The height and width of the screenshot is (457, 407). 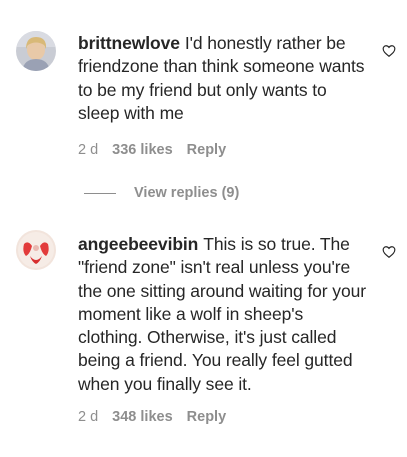 What do you see at coordinates (187, 193) in the screenshot?
I see `view-replies-label: View replies (9)` at bounding box center [187, 193].